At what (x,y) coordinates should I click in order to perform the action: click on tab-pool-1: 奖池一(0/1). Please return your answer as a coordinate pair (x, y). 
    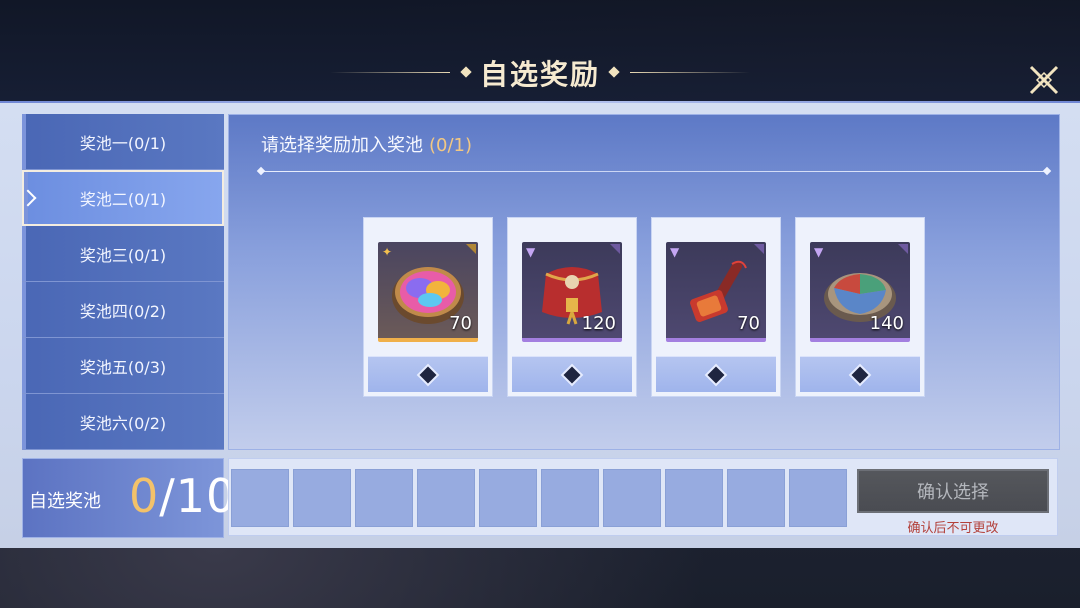
    Looking at the image, I should click on (123, 142).